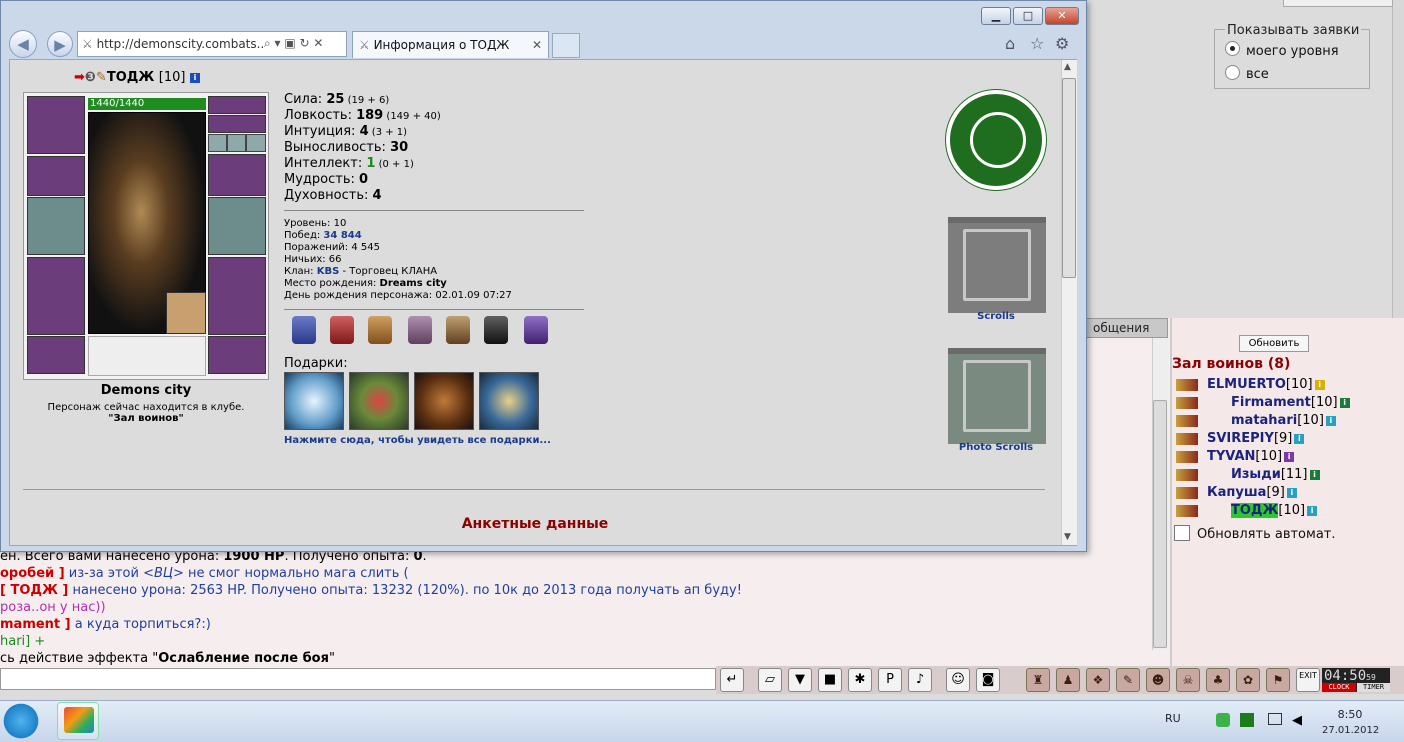 The height and width of the screenshot is (742, 1404). What do you see at coordinates (186, 313) in the screenshot?
I see `pet-image` at bounding box center [186, 313].